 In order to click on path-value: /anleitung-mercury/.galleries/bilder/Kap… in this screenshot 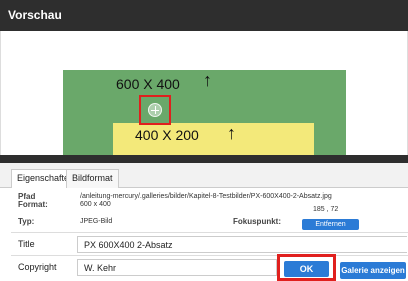, I will do `click(206, 196)`.